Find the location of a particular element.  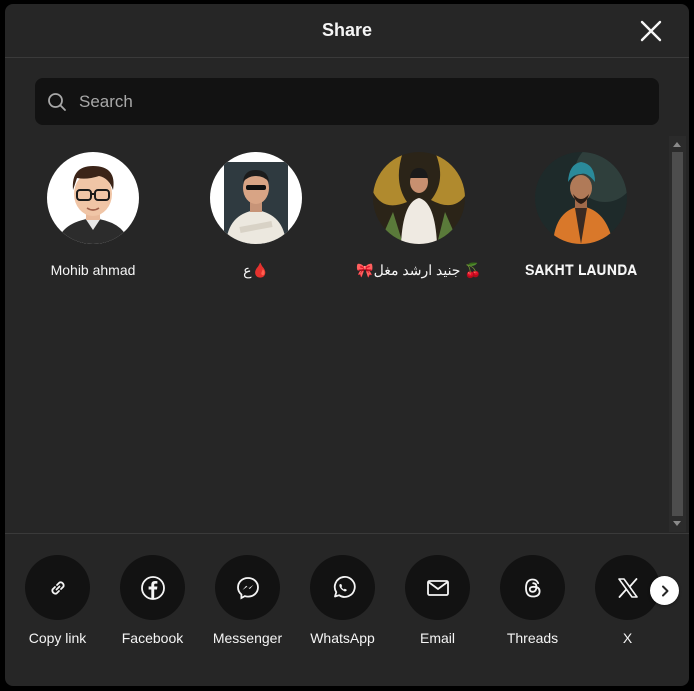

contact-name: Mohib ahmad is located at coordinates (93, 270).